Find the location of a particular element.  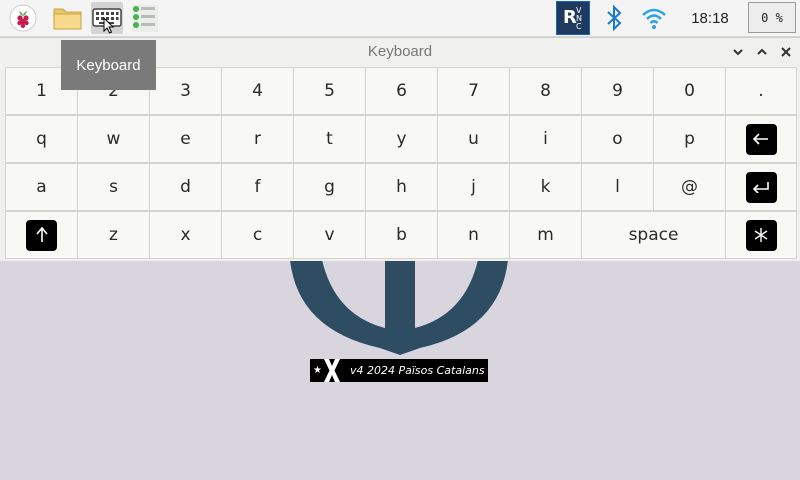

key-x: x is located at coordinates (185, 235).